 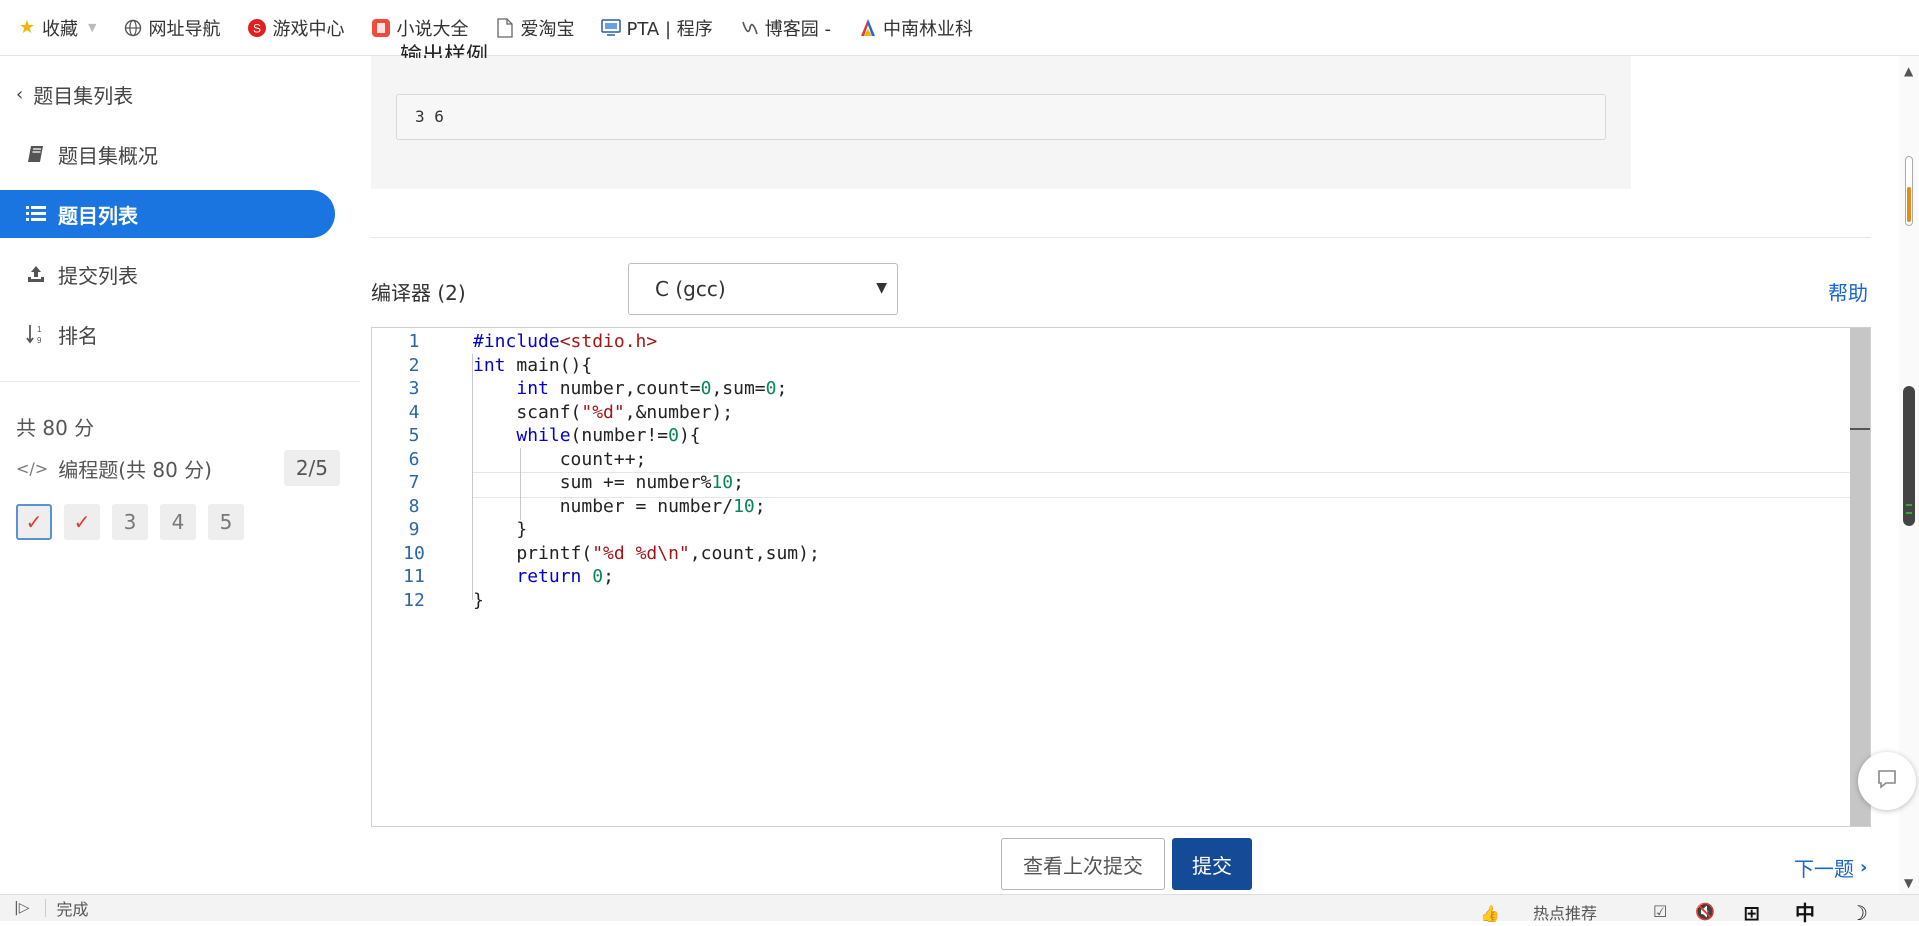 I want to click on submit-button: 提交, so click(x=1212, y=864).